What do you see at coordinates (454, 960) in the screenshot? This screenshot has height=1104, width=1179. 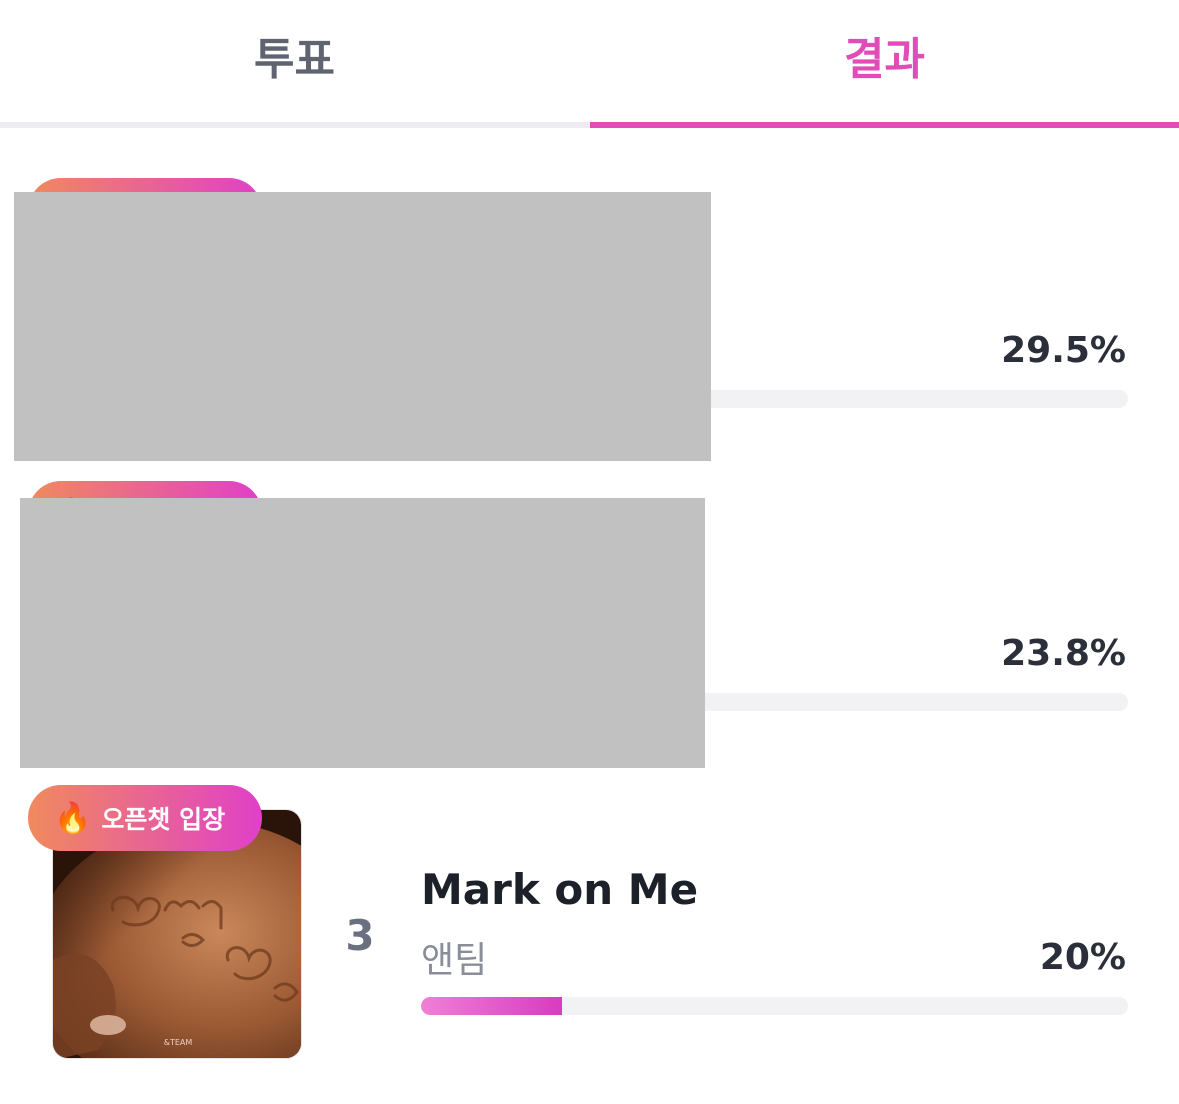 I see `artist-name: 앤팀` at bounding box center [454, 960].